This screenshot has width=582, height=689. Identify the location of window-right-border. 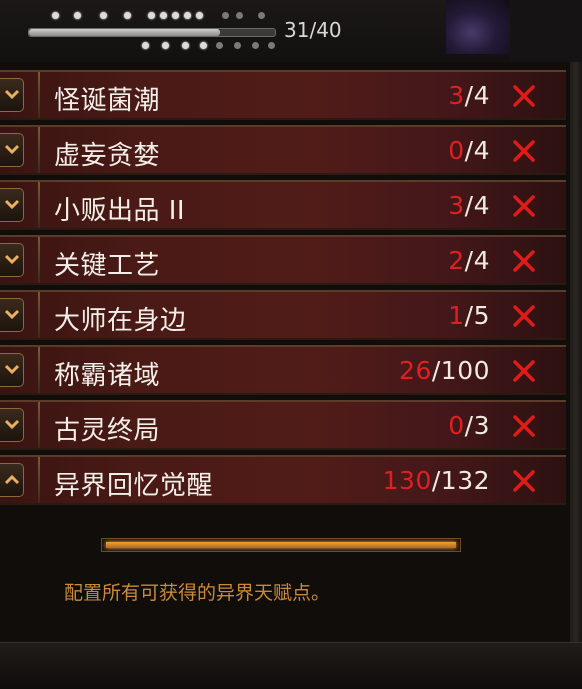
(576, 352).